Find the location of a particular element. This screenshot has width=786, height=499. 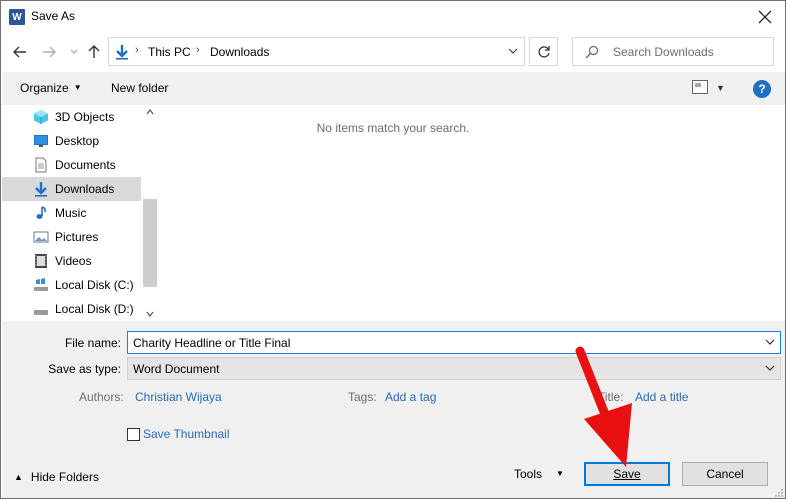

resize-grip-icon is located at coordinates (779, 493).